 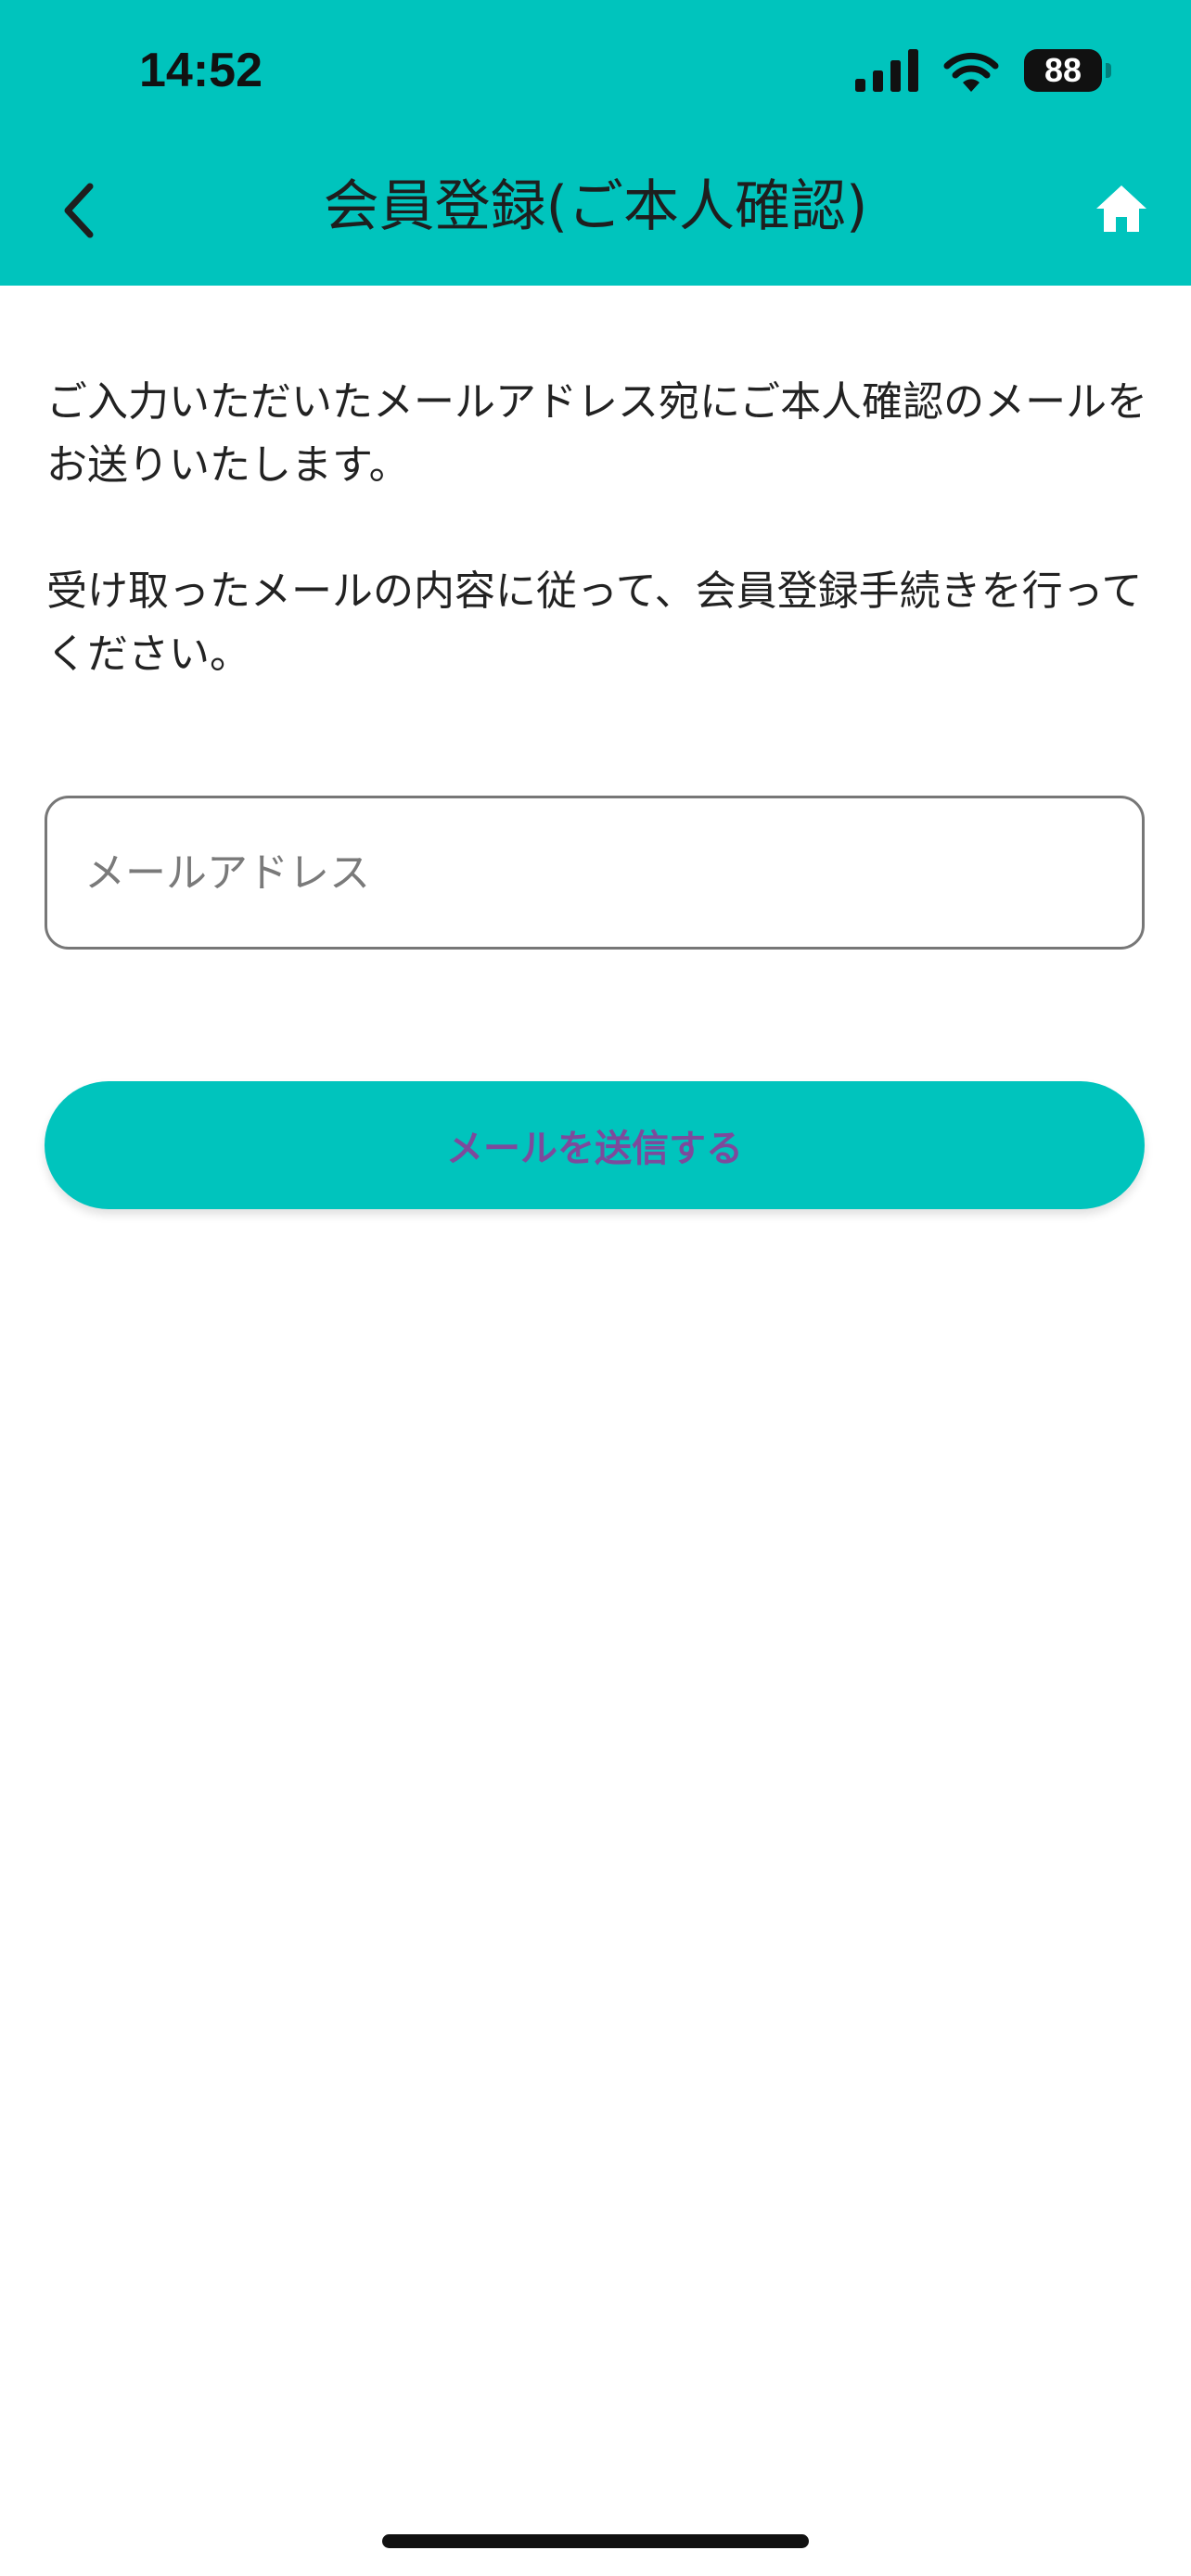 What do you see at coordinates (597, 433) in the screenshot?
I see `description-paragraph-1: ご入力いただいたメールアドレス宛にご本人確認のメールをお送りいたします。` at bounding box center [597, 433].